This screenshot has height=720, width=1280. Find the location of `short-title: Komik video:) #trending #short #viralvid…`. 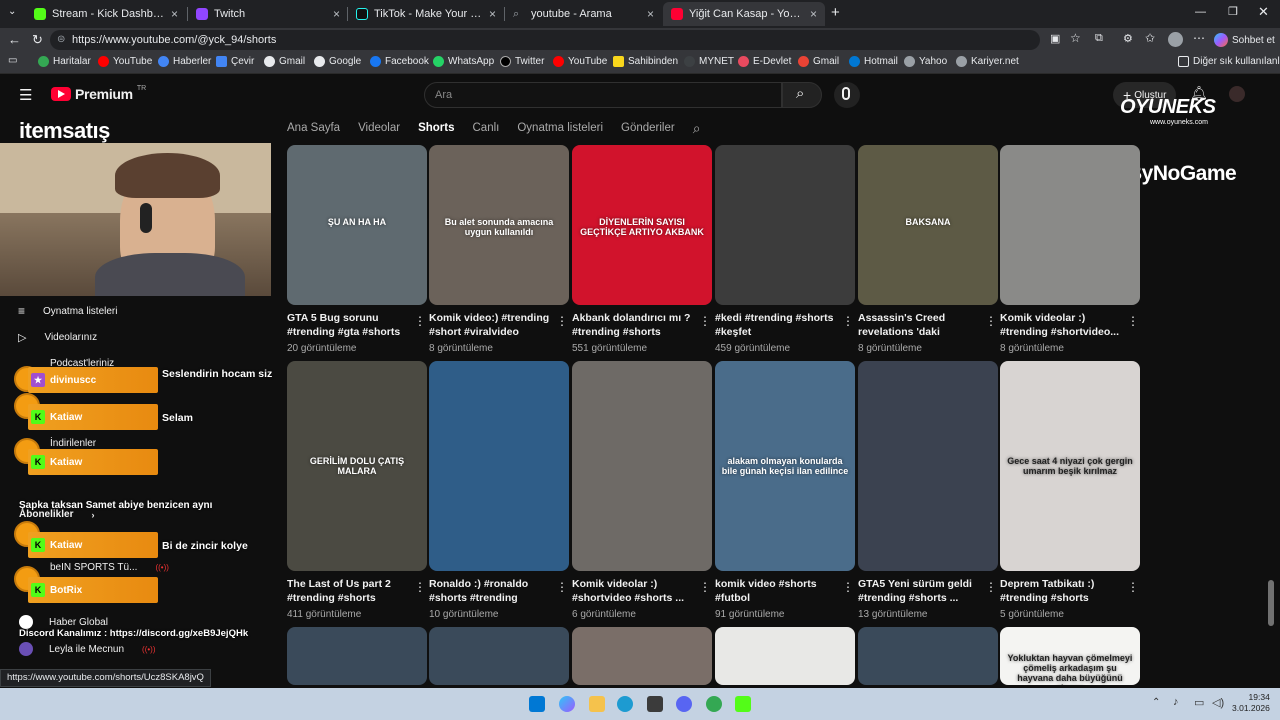

short-title: Komik video:) #trending #short #viralvid… is located at coordinates (490, 325).